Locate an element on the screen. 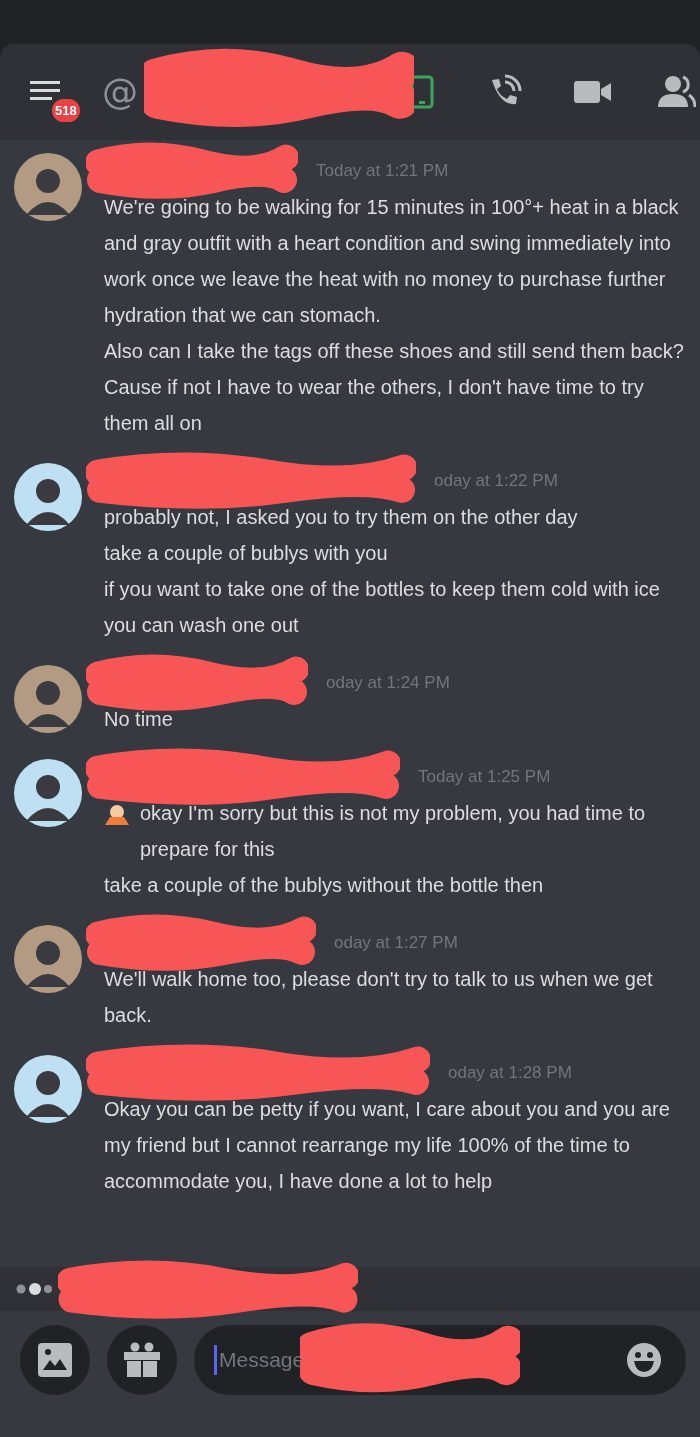 Image resolution: width=700 pixels, height=1437 pixels. timestamp: oday at 1:28 PM is located at coordinates (510, 1073).